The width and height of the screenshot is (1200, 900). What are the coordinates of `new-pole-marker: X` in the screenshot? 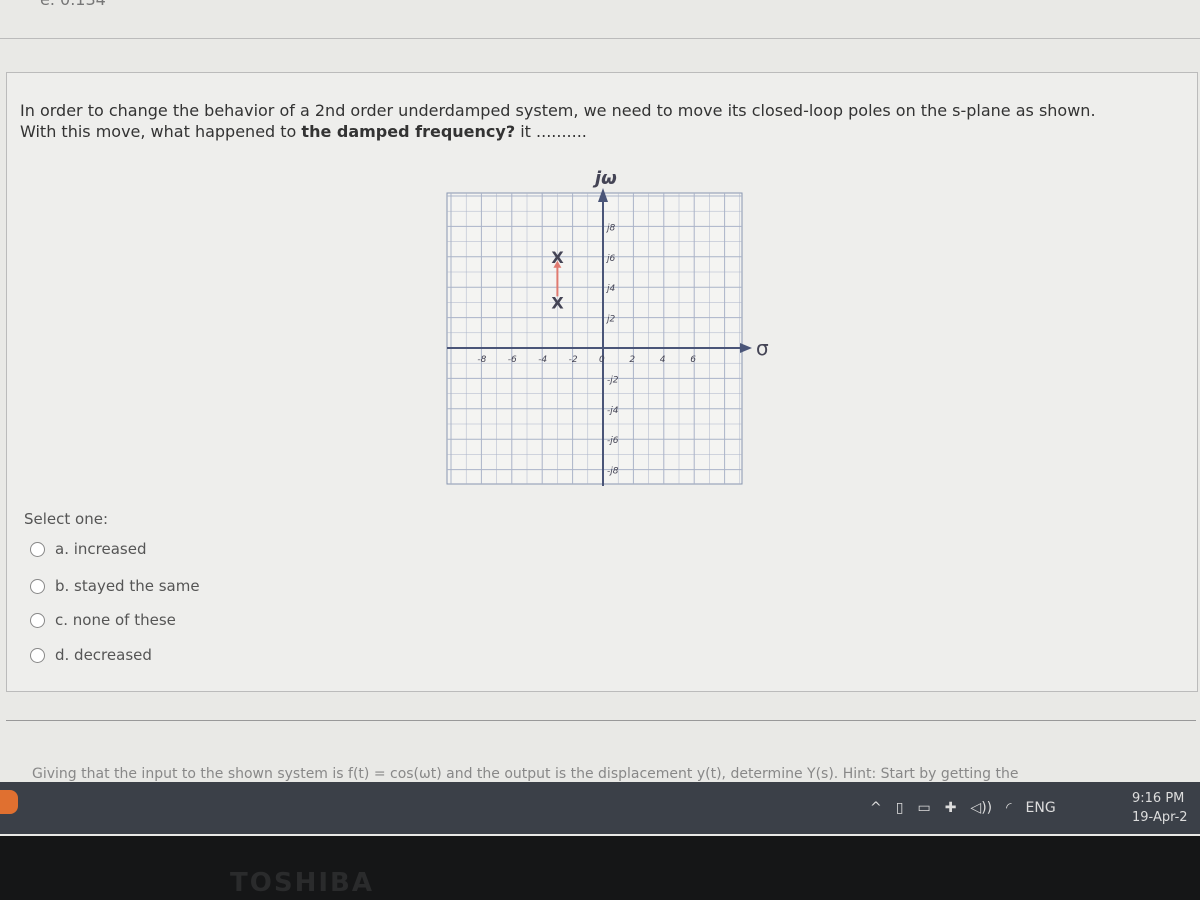 It's located at (557, 257).